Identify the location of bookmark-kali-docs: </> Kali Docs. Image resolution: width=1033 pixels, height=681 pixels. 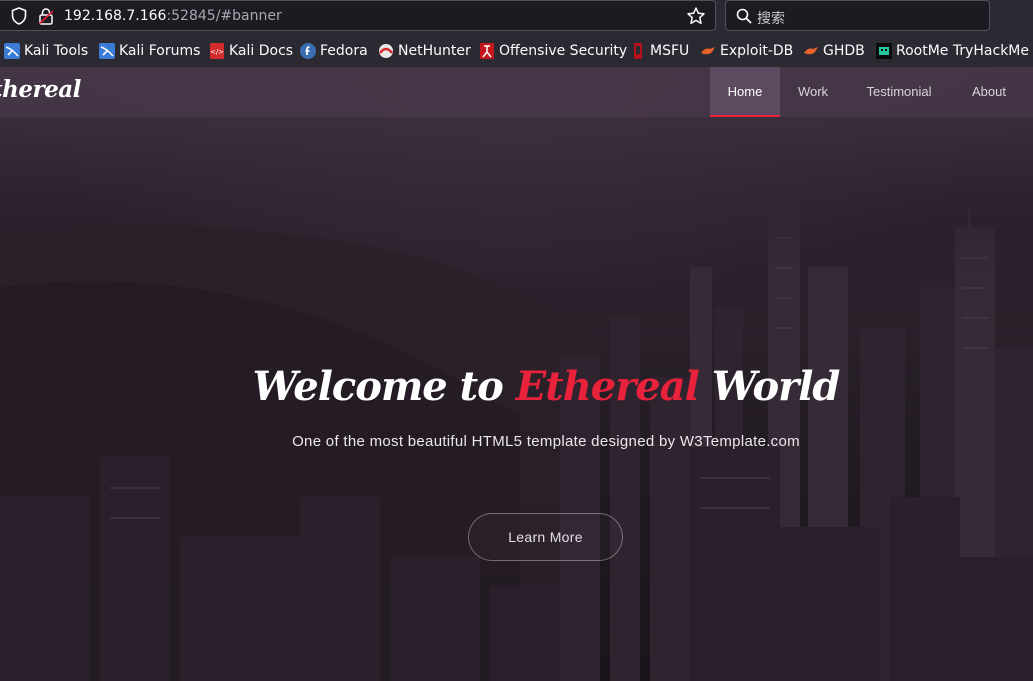
(251, 51).